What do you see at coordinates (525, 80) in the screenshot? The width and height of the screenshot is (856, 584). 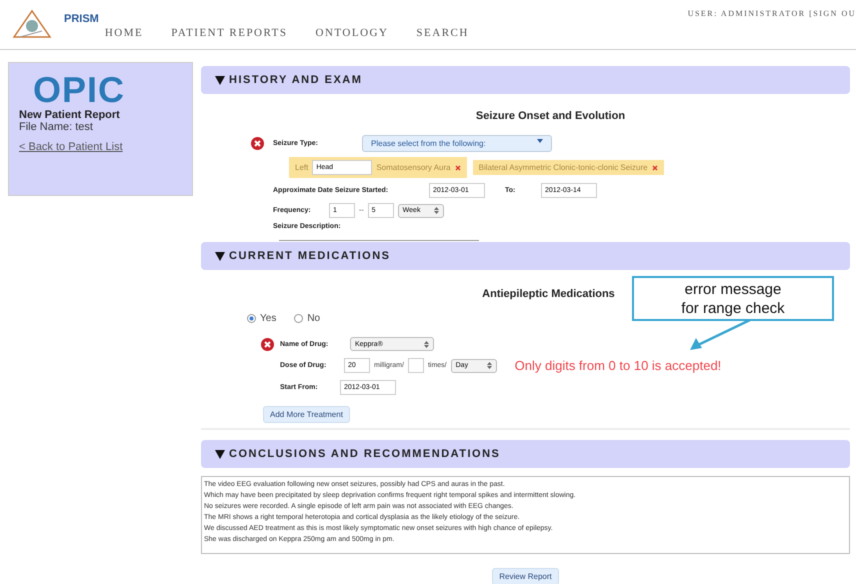 I see `section-header: HISTORY AND EXAM` at bounding box center [525, 80].